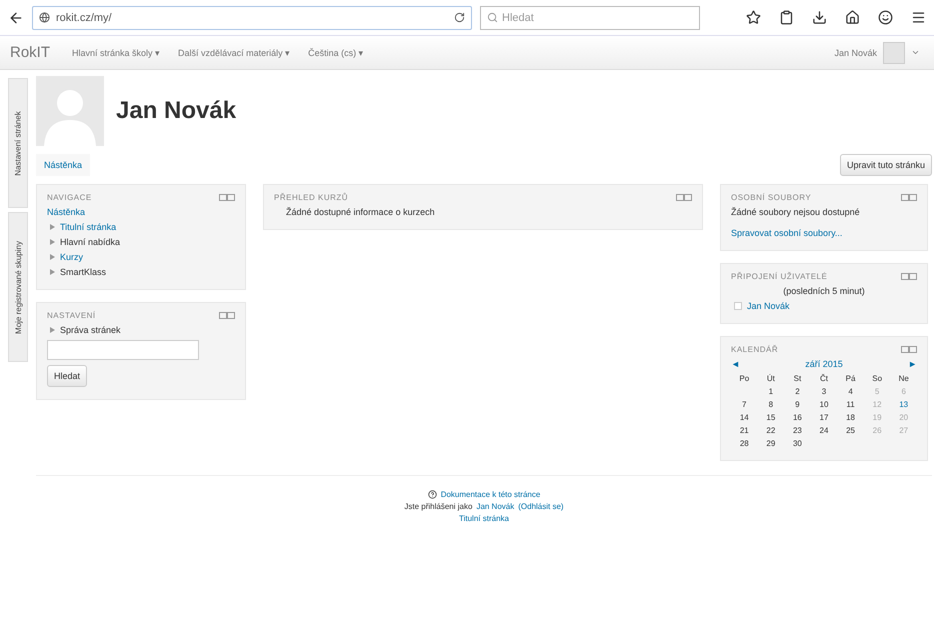  What do you see at coordinates (90, 242) in the screenshot?
I see `nav-item: Hlavní nabídka` at bounding box center [90, 242].